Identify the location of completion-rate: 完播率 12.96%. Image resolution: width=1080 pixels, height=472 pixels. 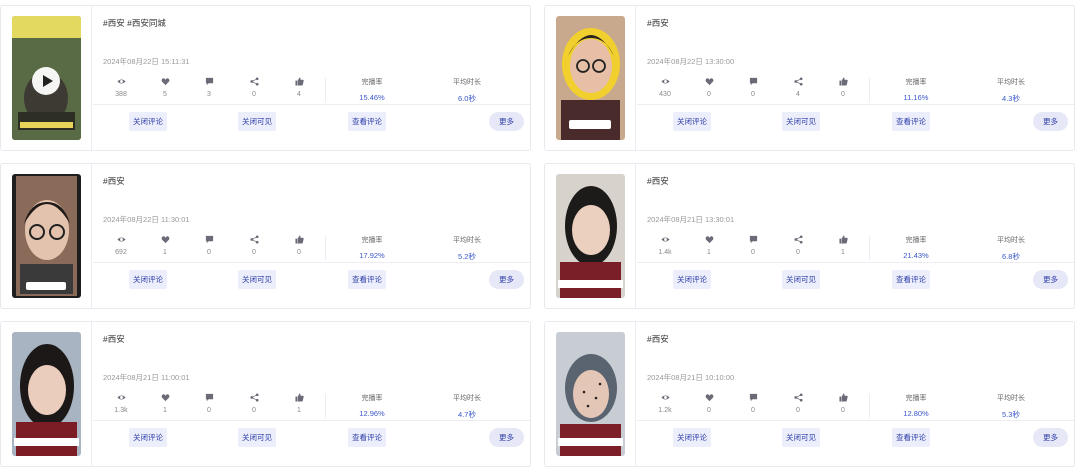
(372, 406).